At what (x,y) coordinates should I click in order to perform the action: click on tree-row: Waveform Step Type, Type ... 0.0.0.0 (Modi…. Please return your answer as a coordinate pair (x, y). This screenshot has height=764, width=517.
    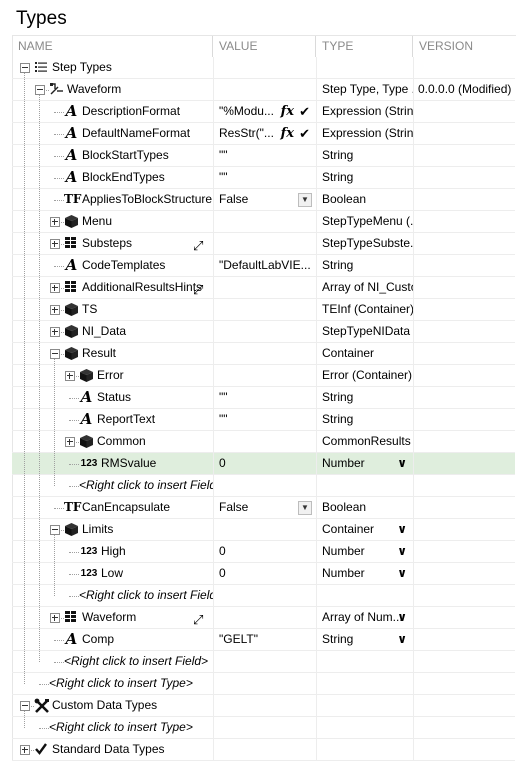
    Looking at the image, I should click on (263, 90).